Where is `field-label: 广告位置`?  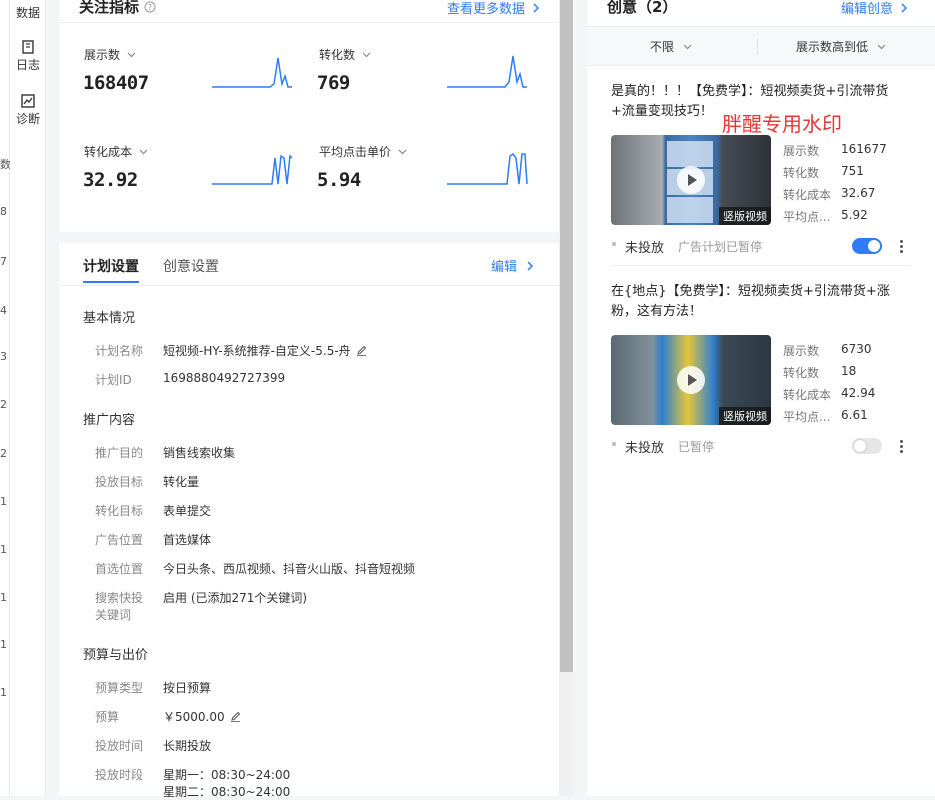
field-label: 广告位置 is located at coordinates (119, 540).